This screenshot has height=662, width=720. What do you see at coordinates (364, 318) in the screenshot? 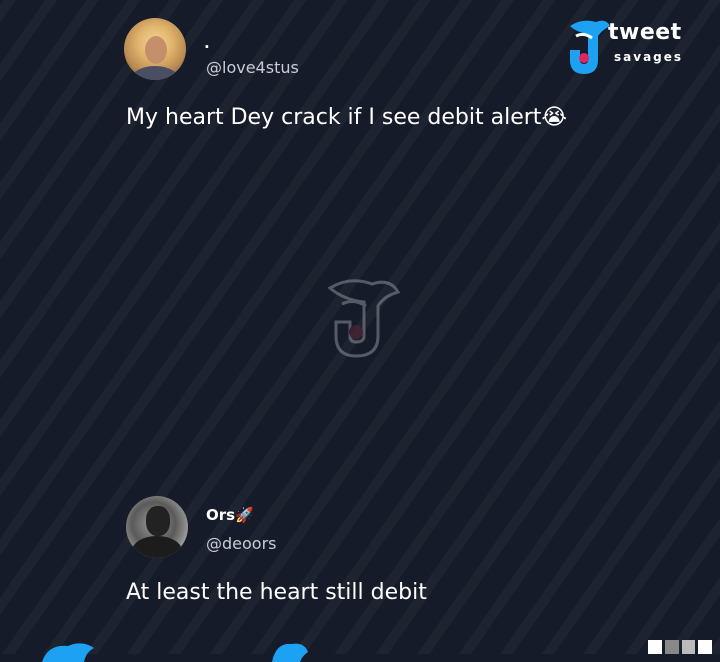
I see `watermark-logo-icon` at bounding box center [364, 318].